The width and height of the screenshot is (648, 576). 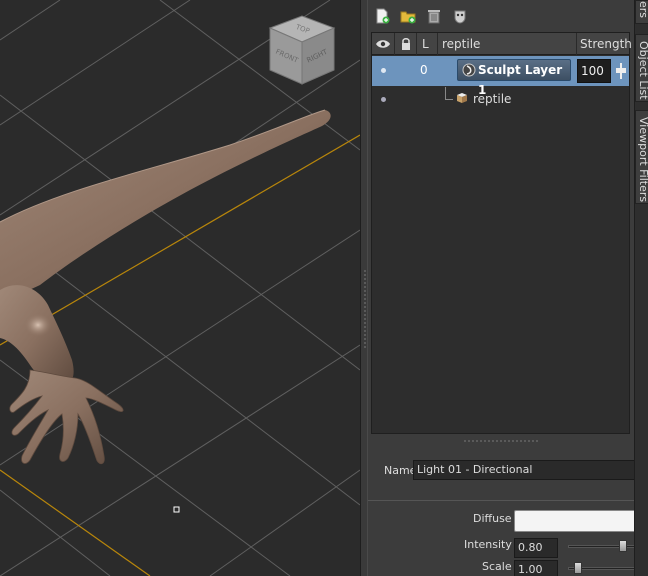 What do you see at coordinates (497, 566) in the screenshot?
I see `scale-label: Scale` at bounding box center [497, 566].